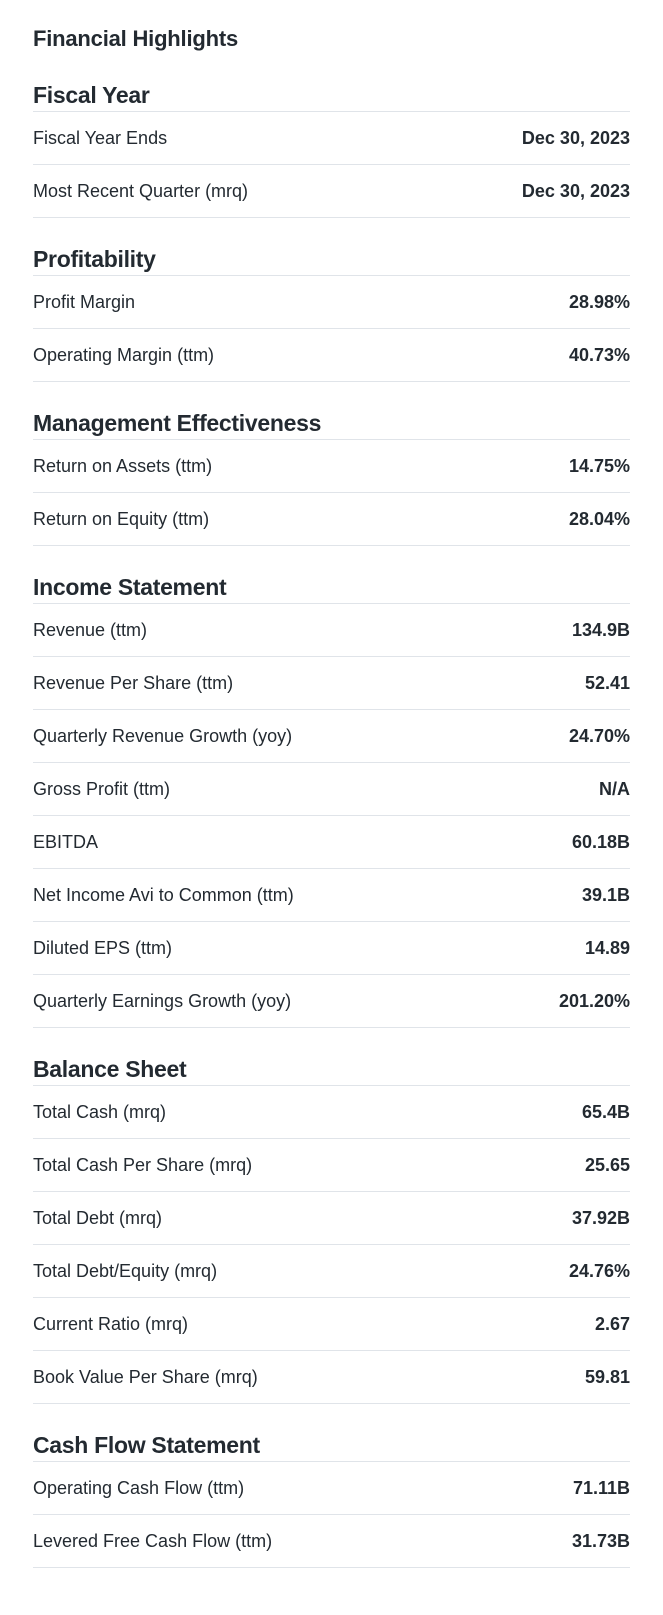 The width and height of the screenshot is (663, 1615). Describe the element at coordinates (331, 1001) in the screenshot. I see `table-row: Quarterly Earnings Growth (yoy) 201.20%` at that location.